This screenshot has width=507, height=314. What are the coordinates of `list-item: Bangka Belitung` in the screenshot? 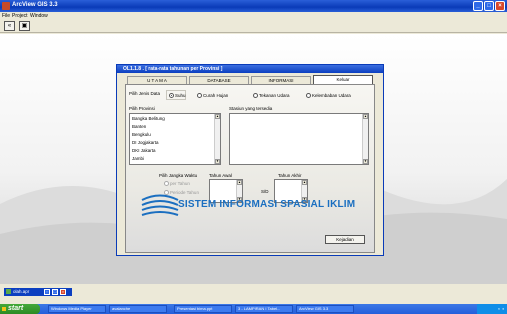 It's located at (148, 118).